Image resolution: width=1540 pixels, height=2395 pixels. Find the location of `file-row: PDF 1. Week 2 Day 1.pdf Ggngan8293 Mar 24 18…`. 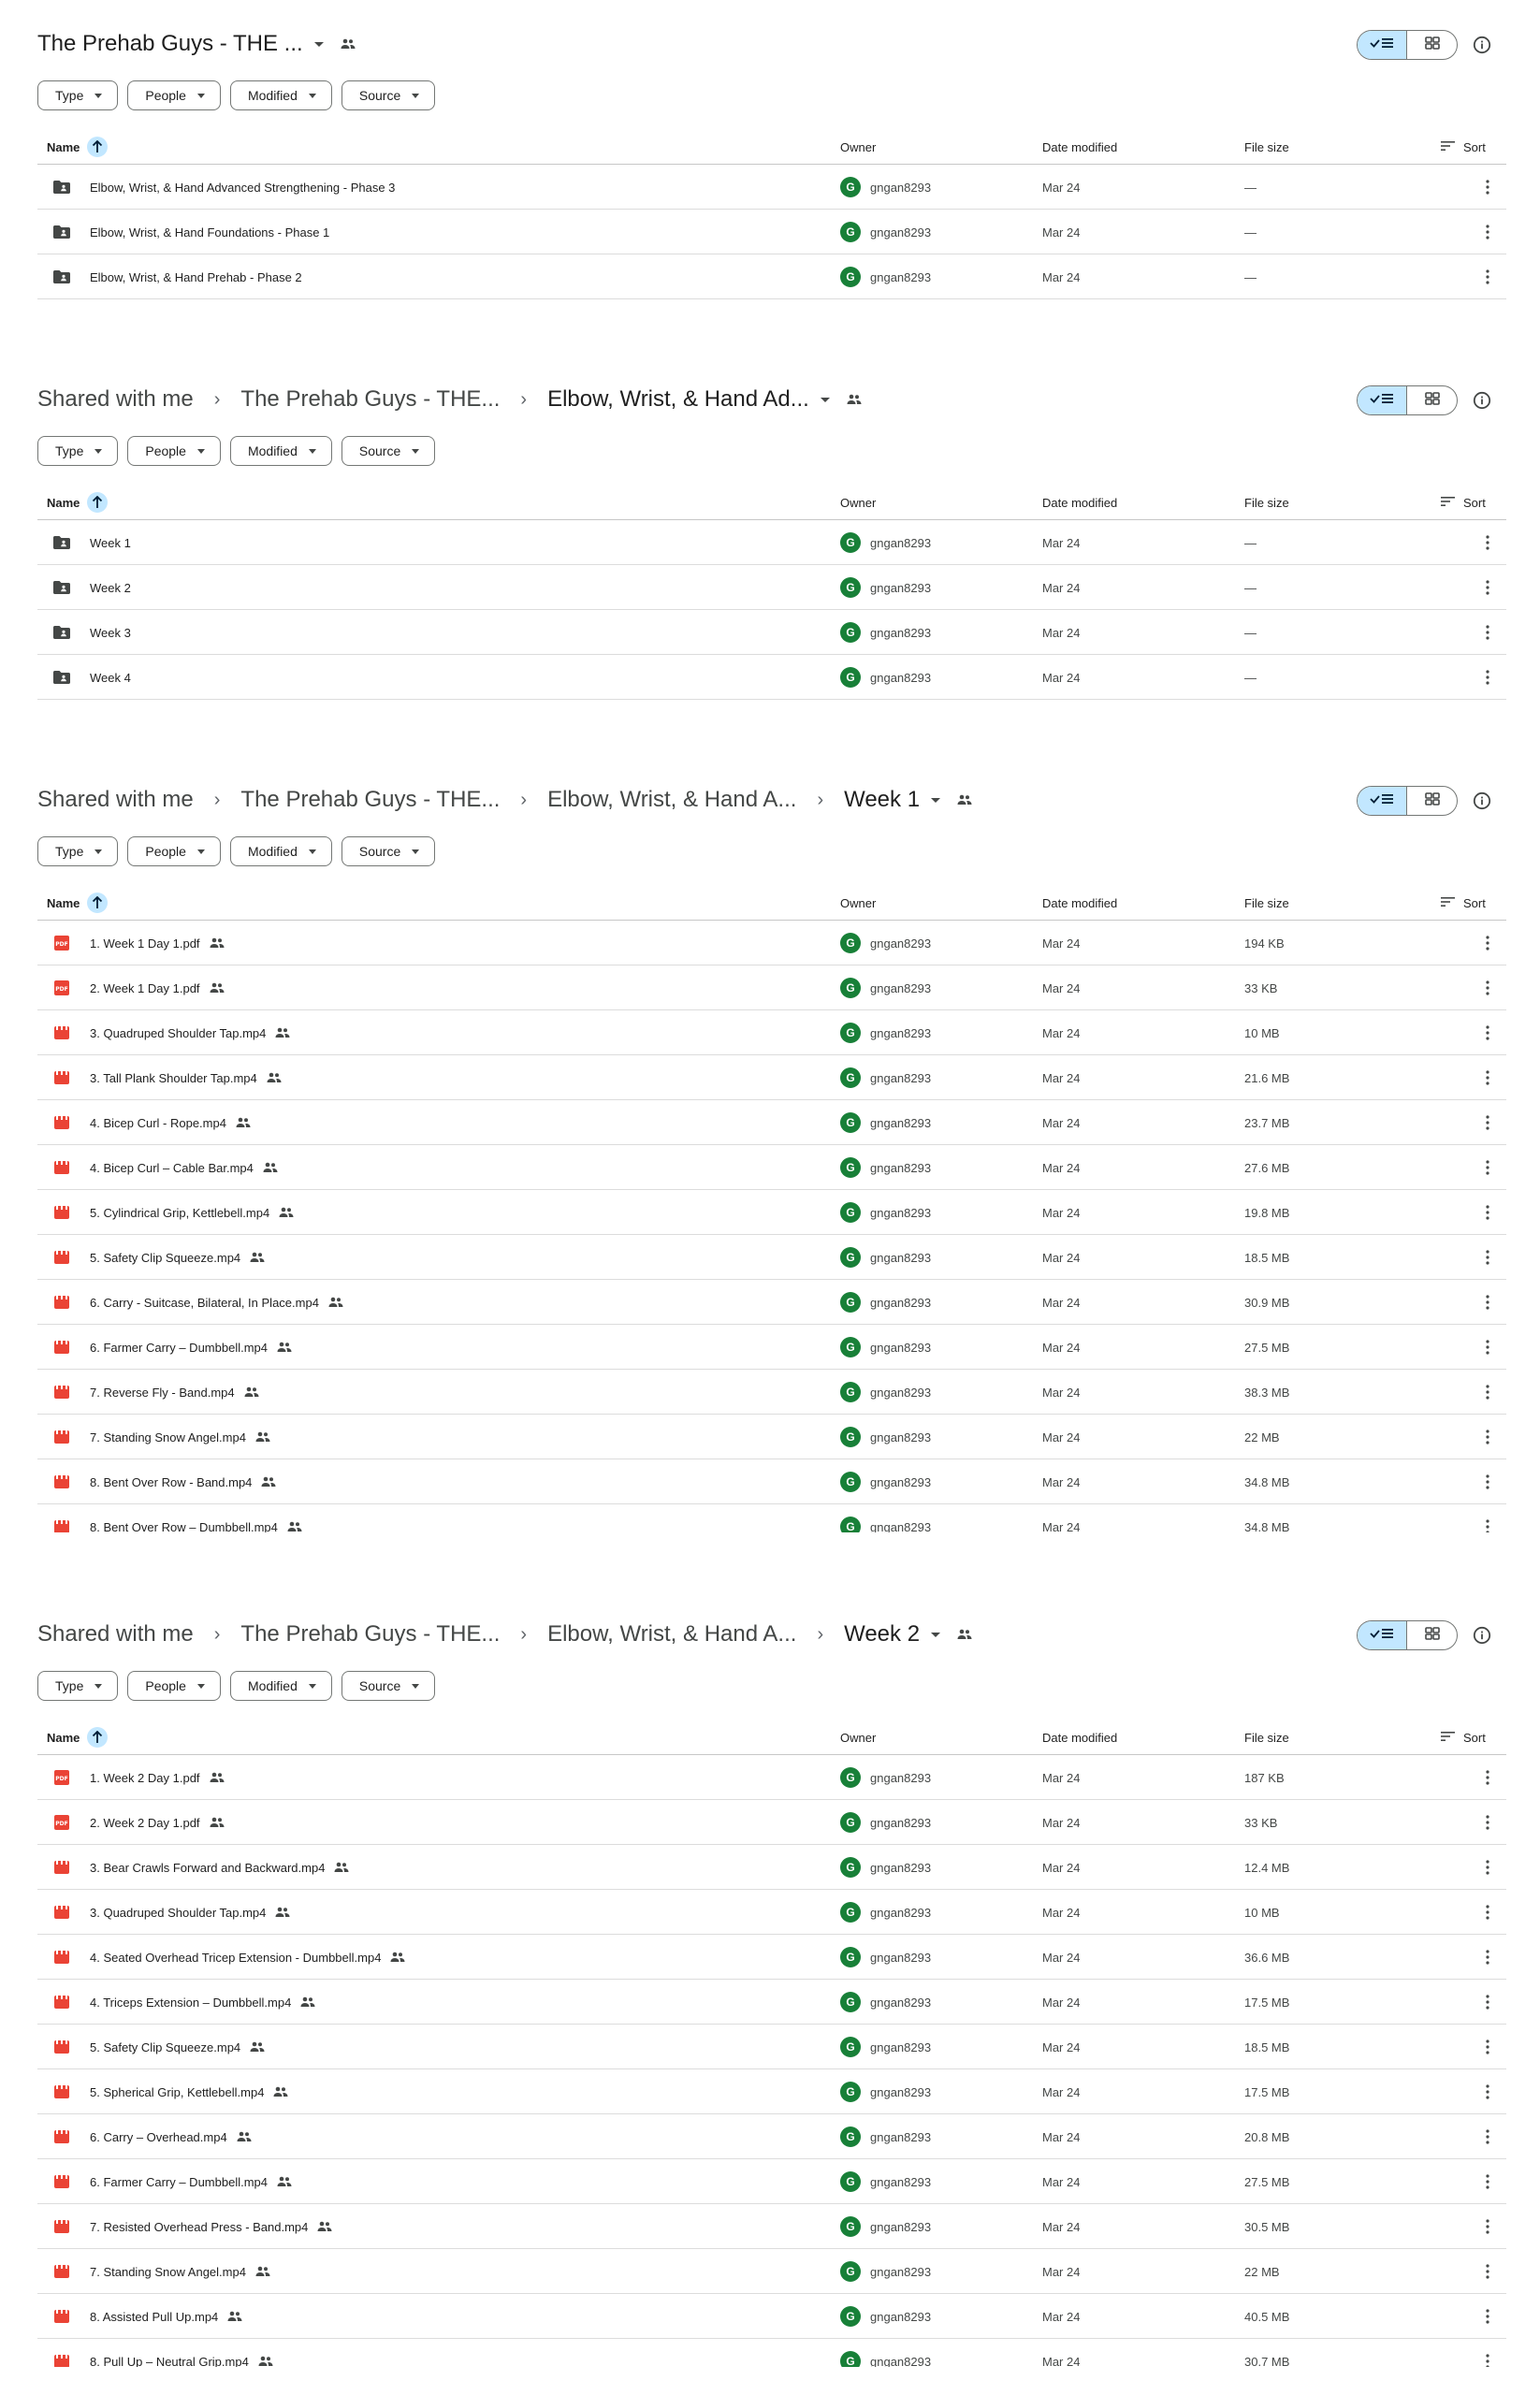

file-row: PDF 1. Week 2 Day 1.pdf Ggngan8293 Mar 24 18… is located at coordinates (772, 1777).